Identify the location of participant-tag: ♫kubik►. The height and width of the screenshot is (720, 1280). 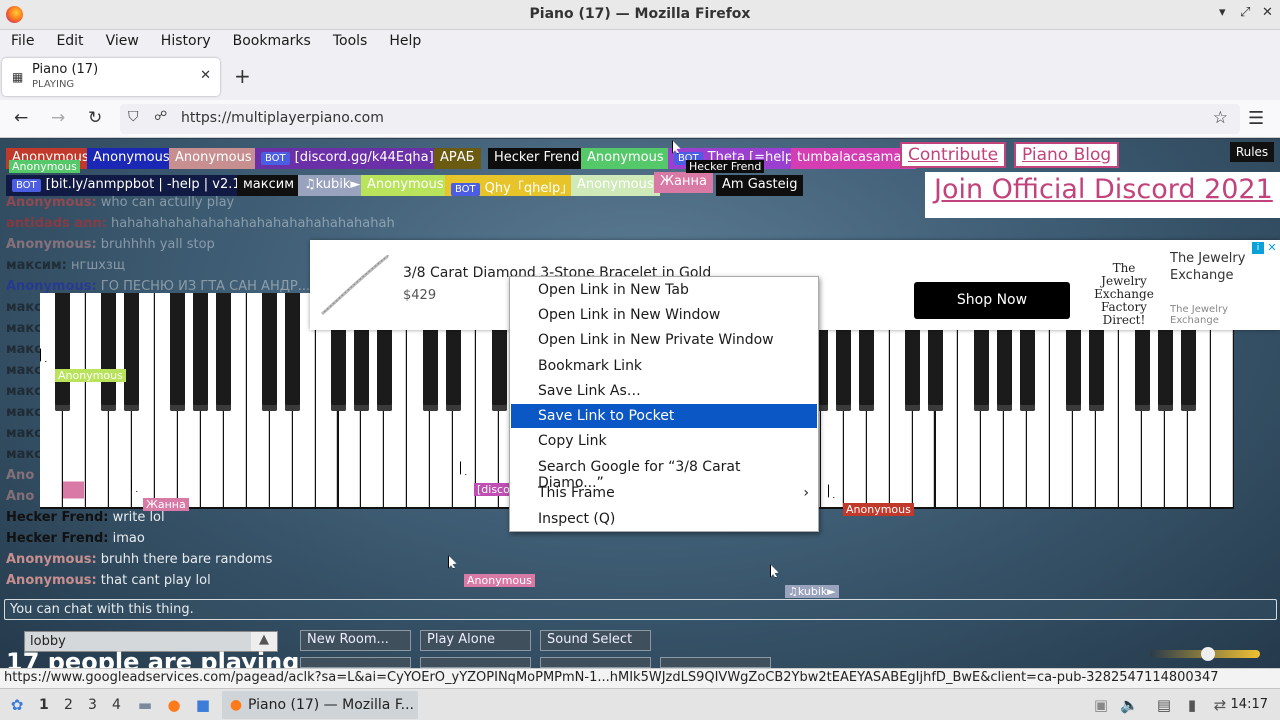
(332, 185).